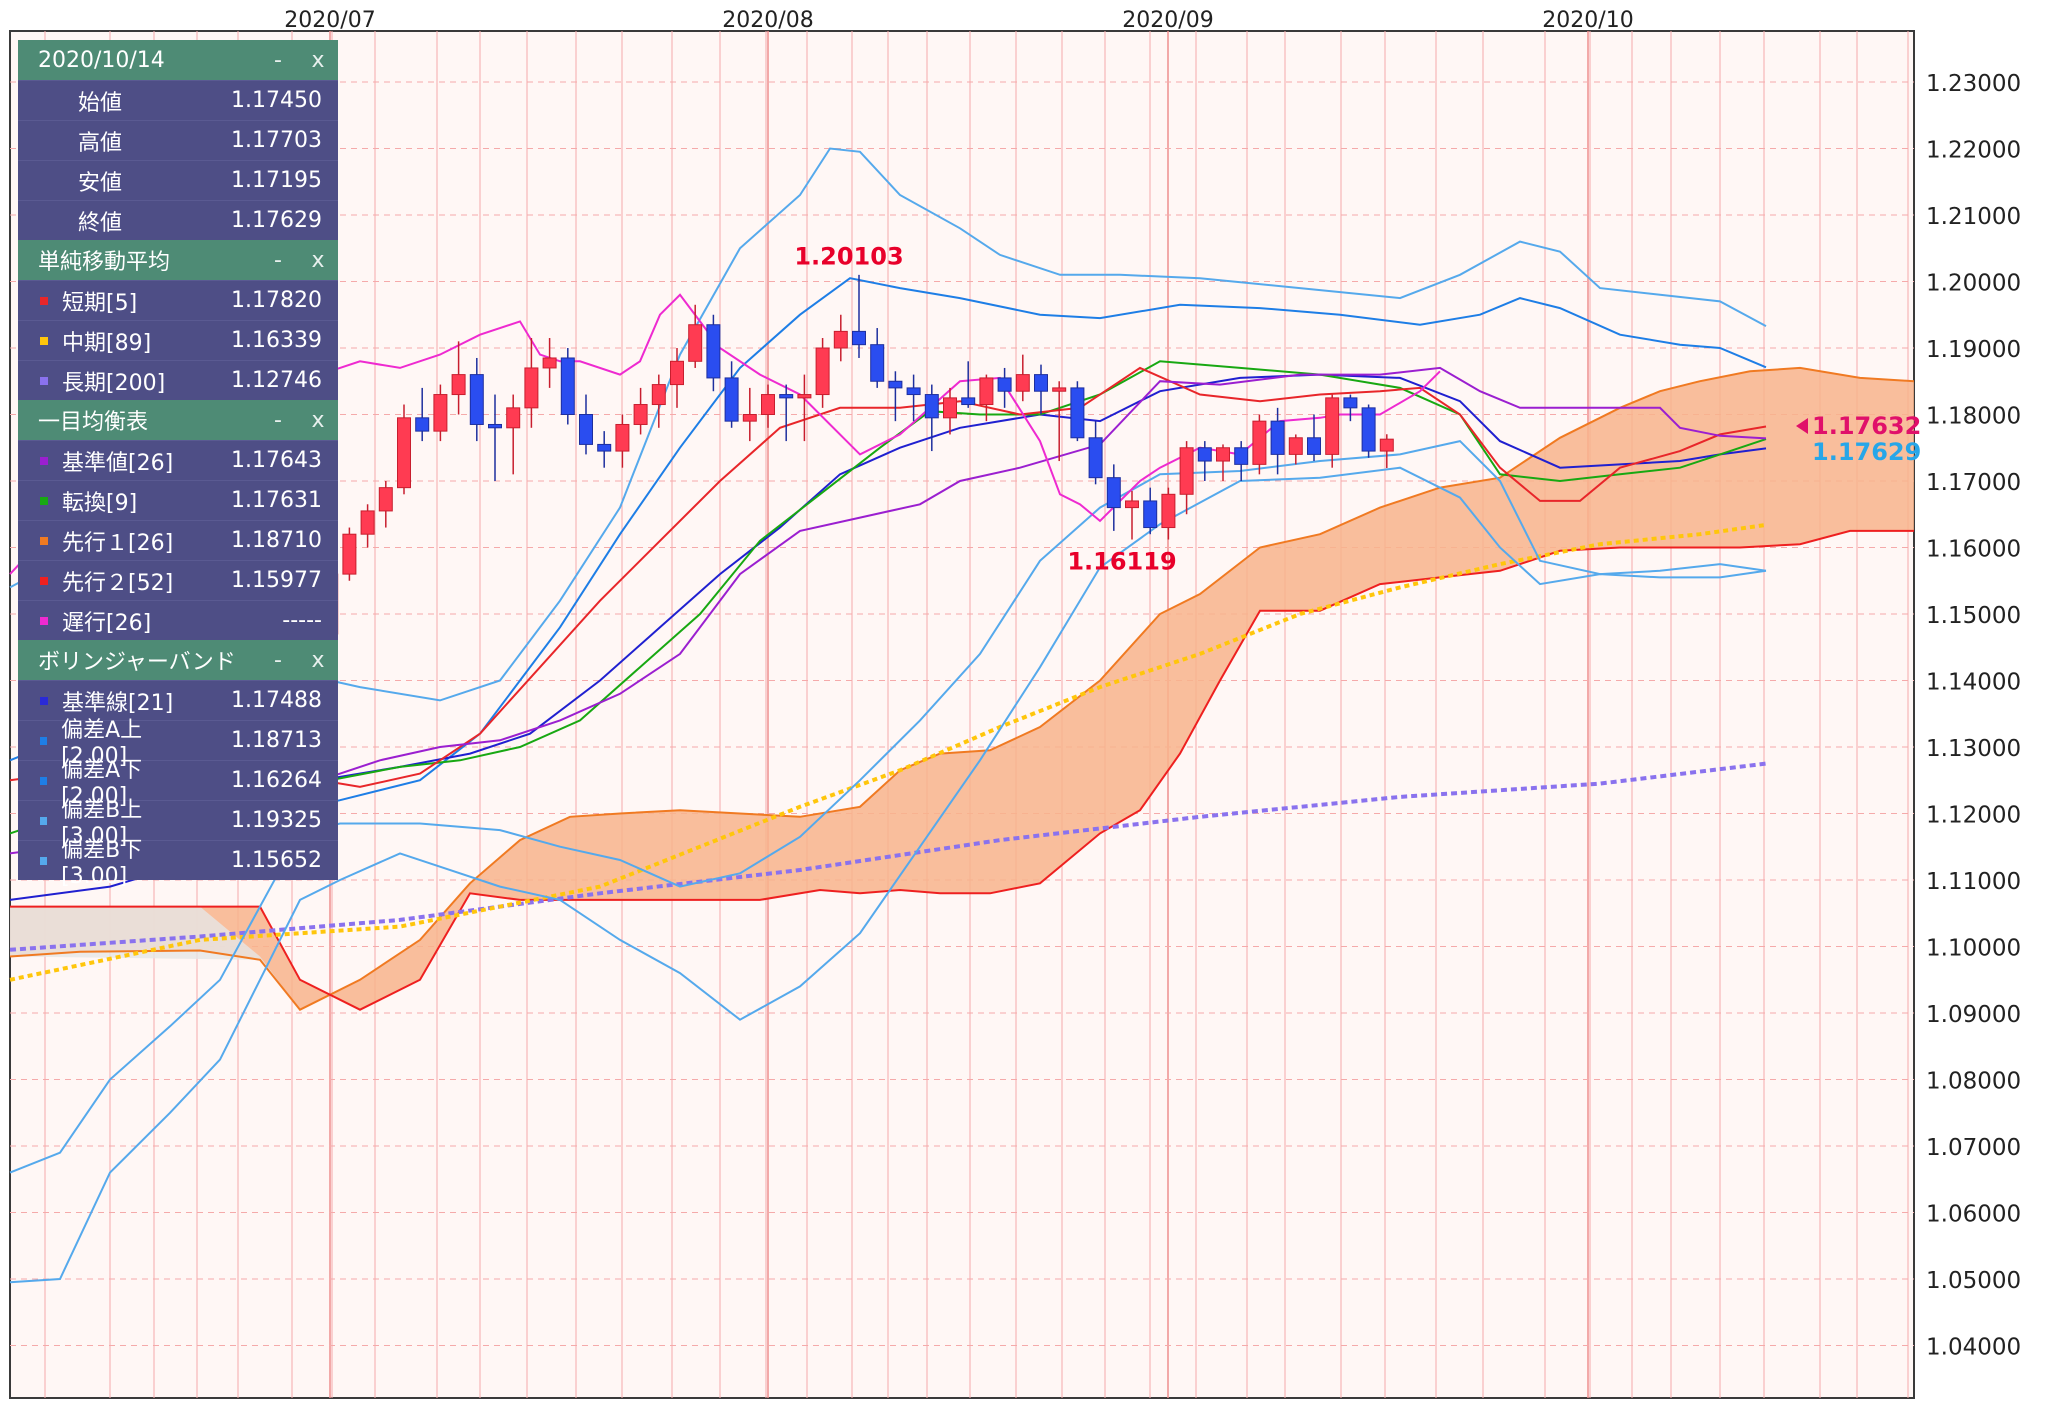 Image resolution: width=2046 pixels, height=1412 pixels. What do you see at coordinates (1973, 1348) in the screenshot?
I see `y-tick-label: 1.04000` at bounding box center [1973, 1348].